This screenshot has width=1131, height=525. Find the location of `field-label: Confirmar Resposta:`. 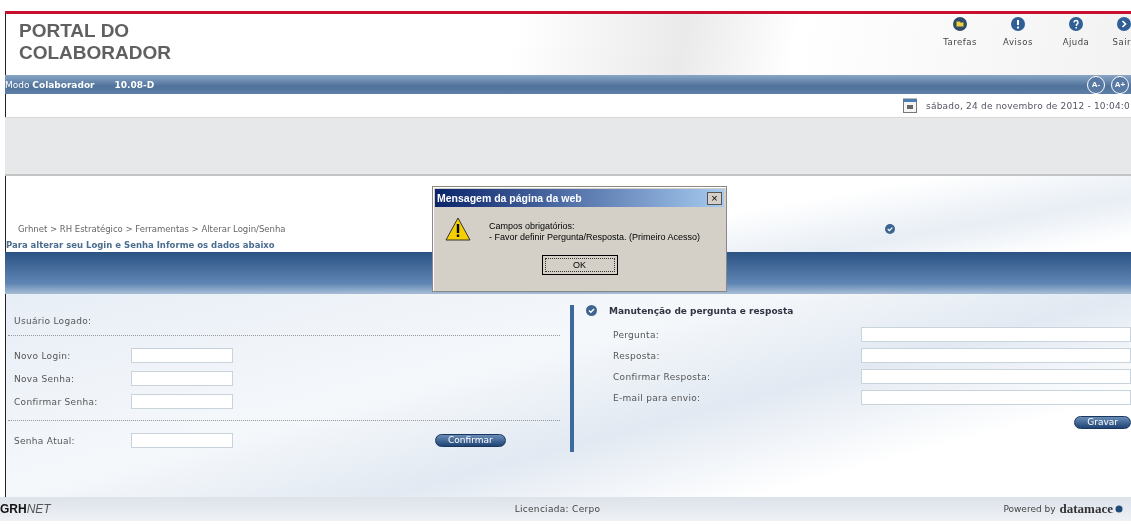

field-label: Confirmar Resposta: is located at coordinates (662, 376).